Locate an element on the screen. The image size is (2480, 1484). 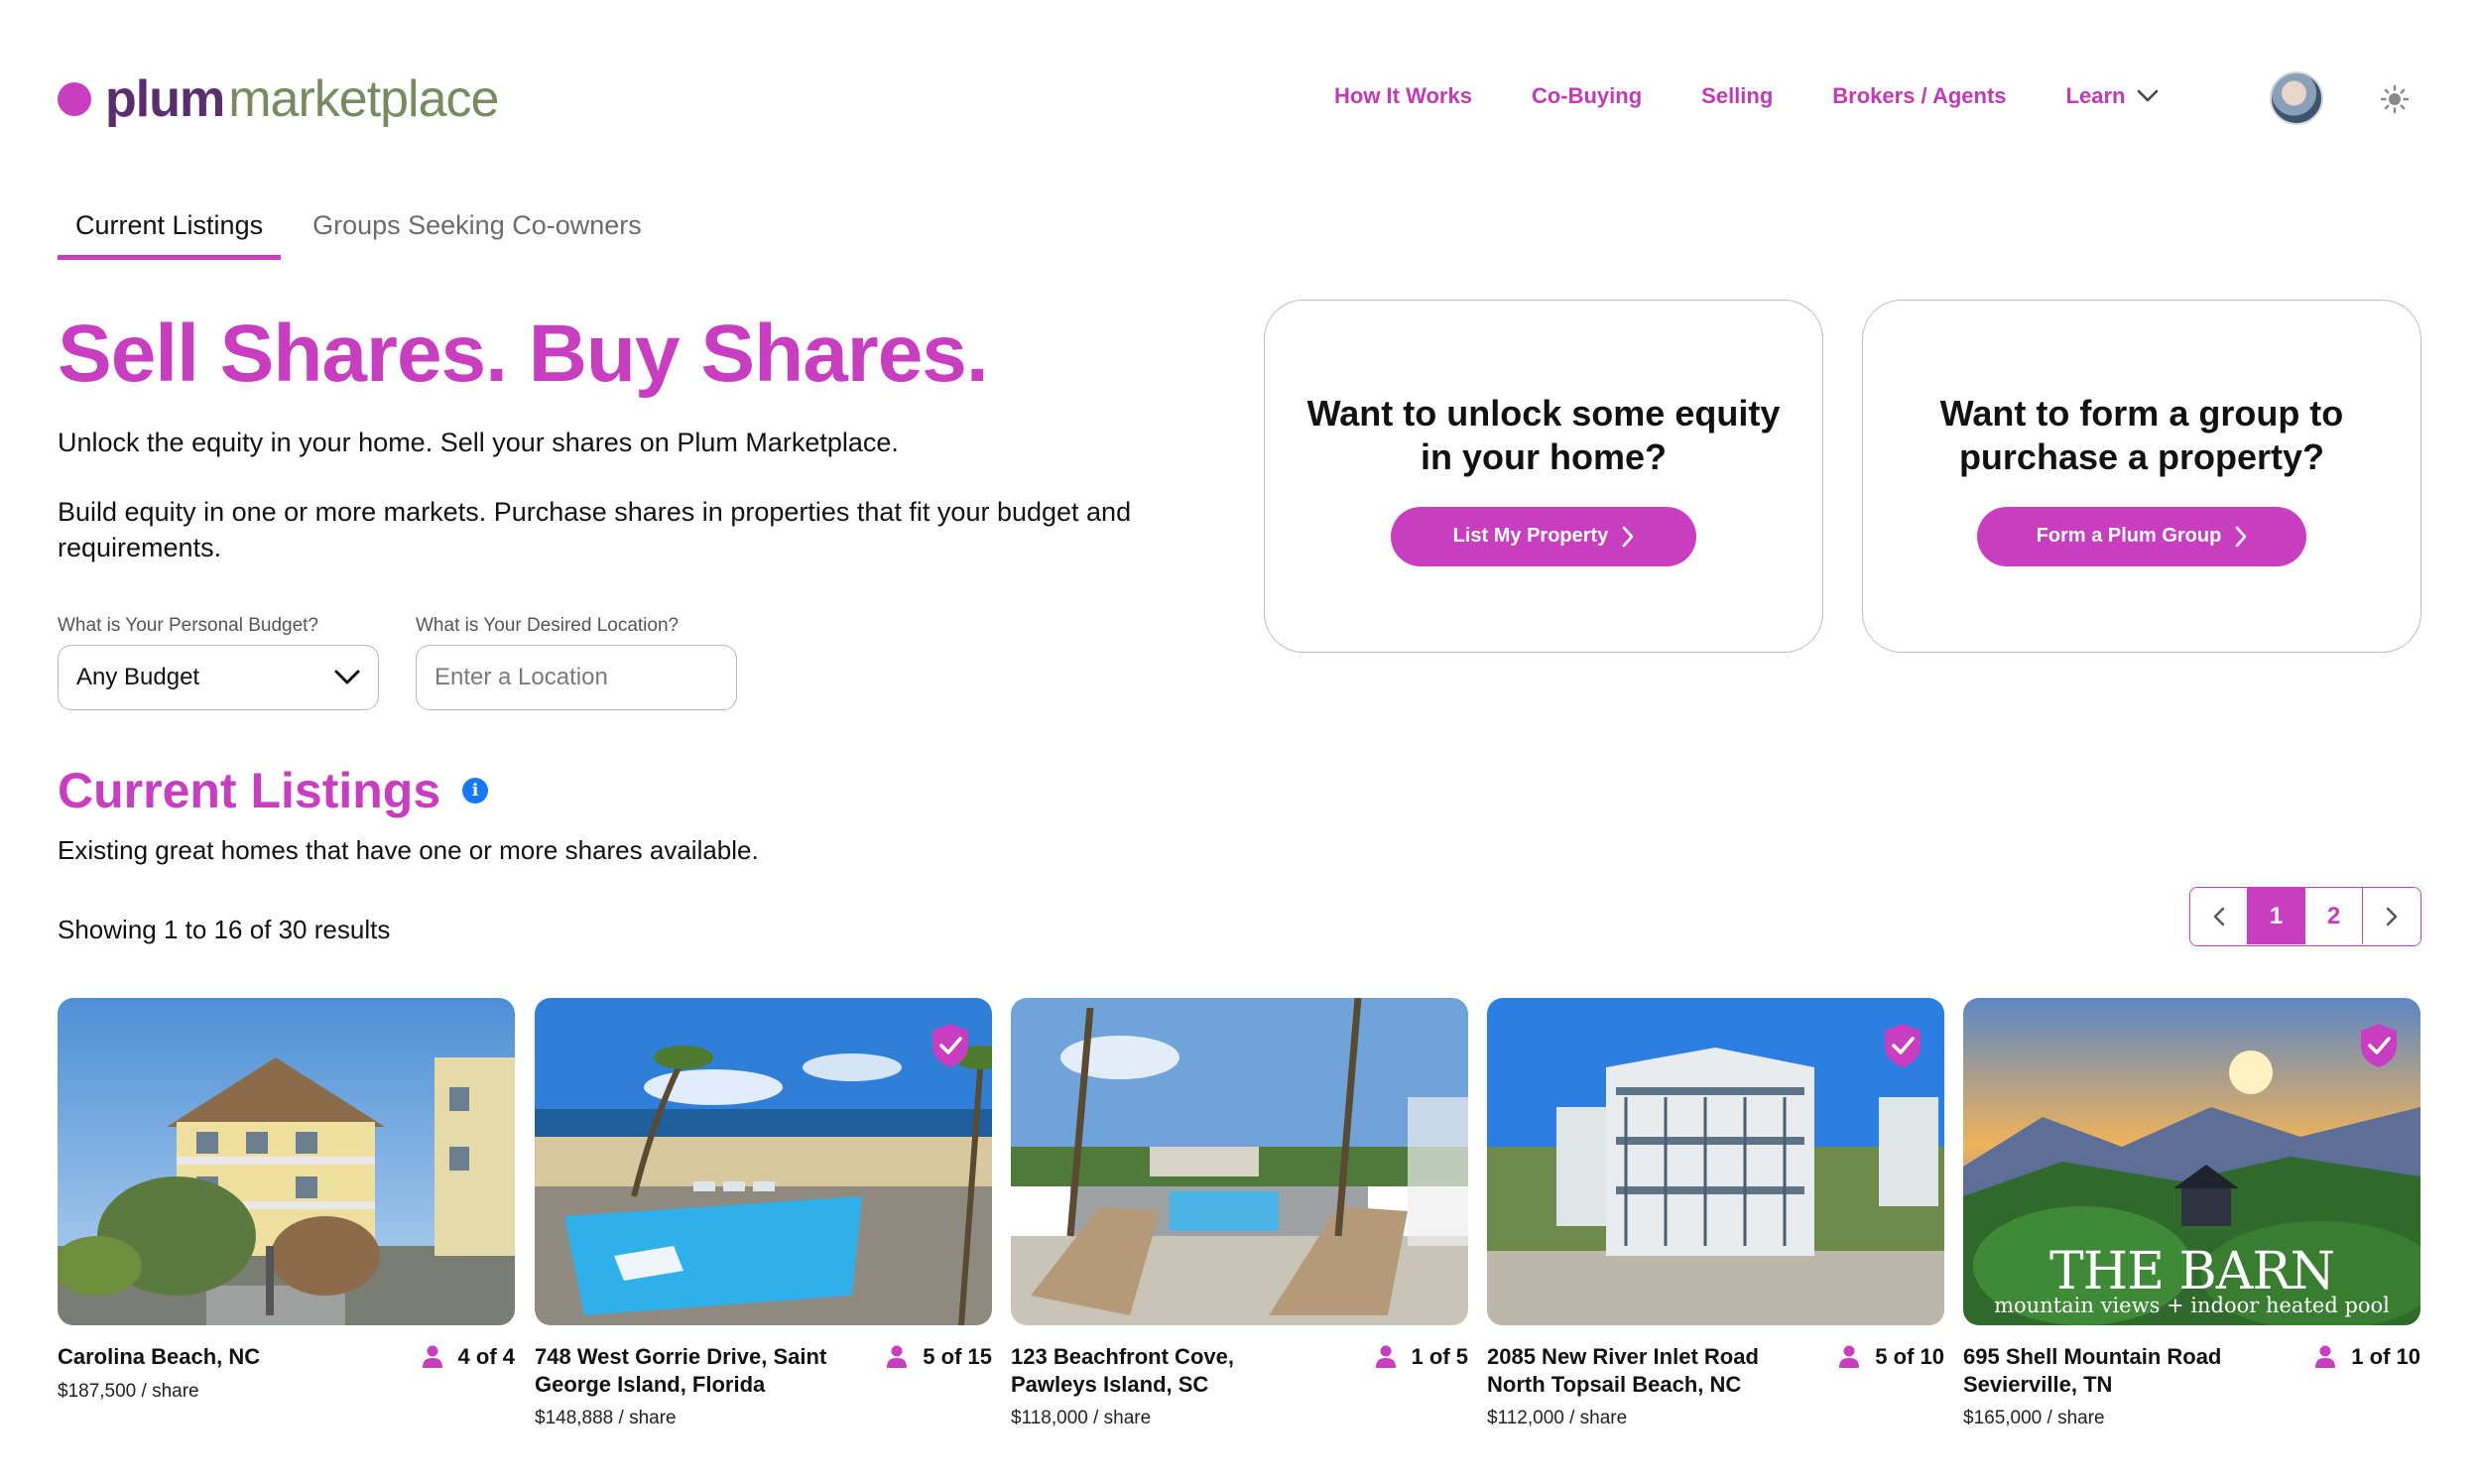
listing-price: $187,500 / share is located at coordinates (128, 1391).